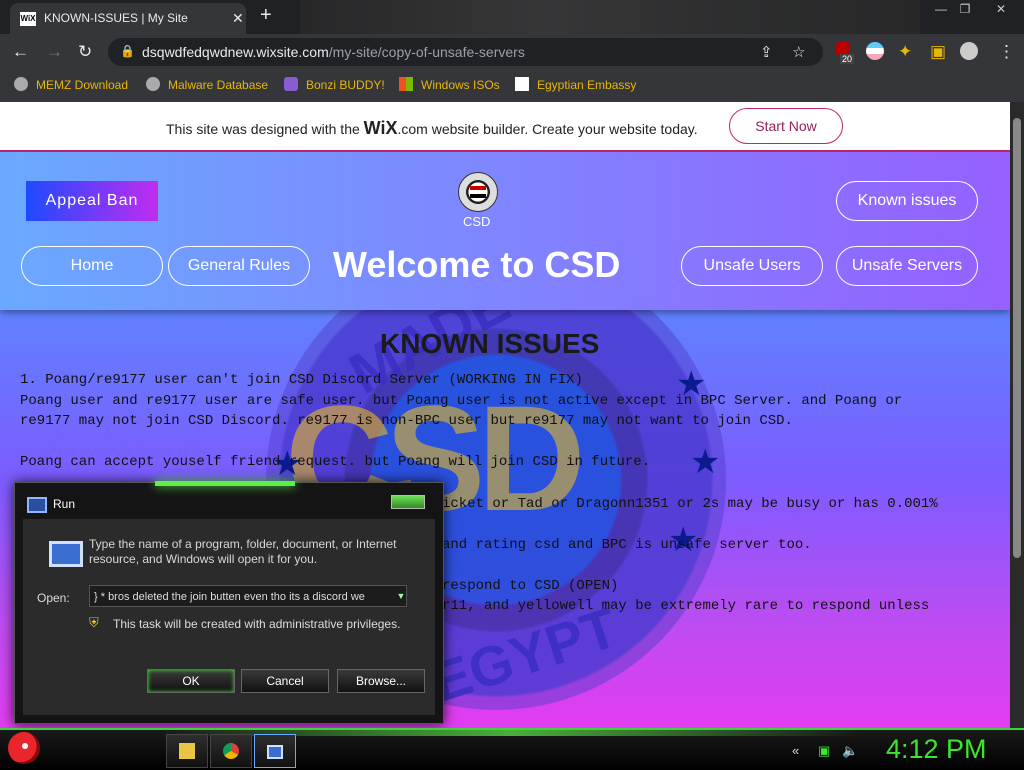  Describe the element at coordinates (66, 554) in the screenshot. I see `run-program-icon` at that location.